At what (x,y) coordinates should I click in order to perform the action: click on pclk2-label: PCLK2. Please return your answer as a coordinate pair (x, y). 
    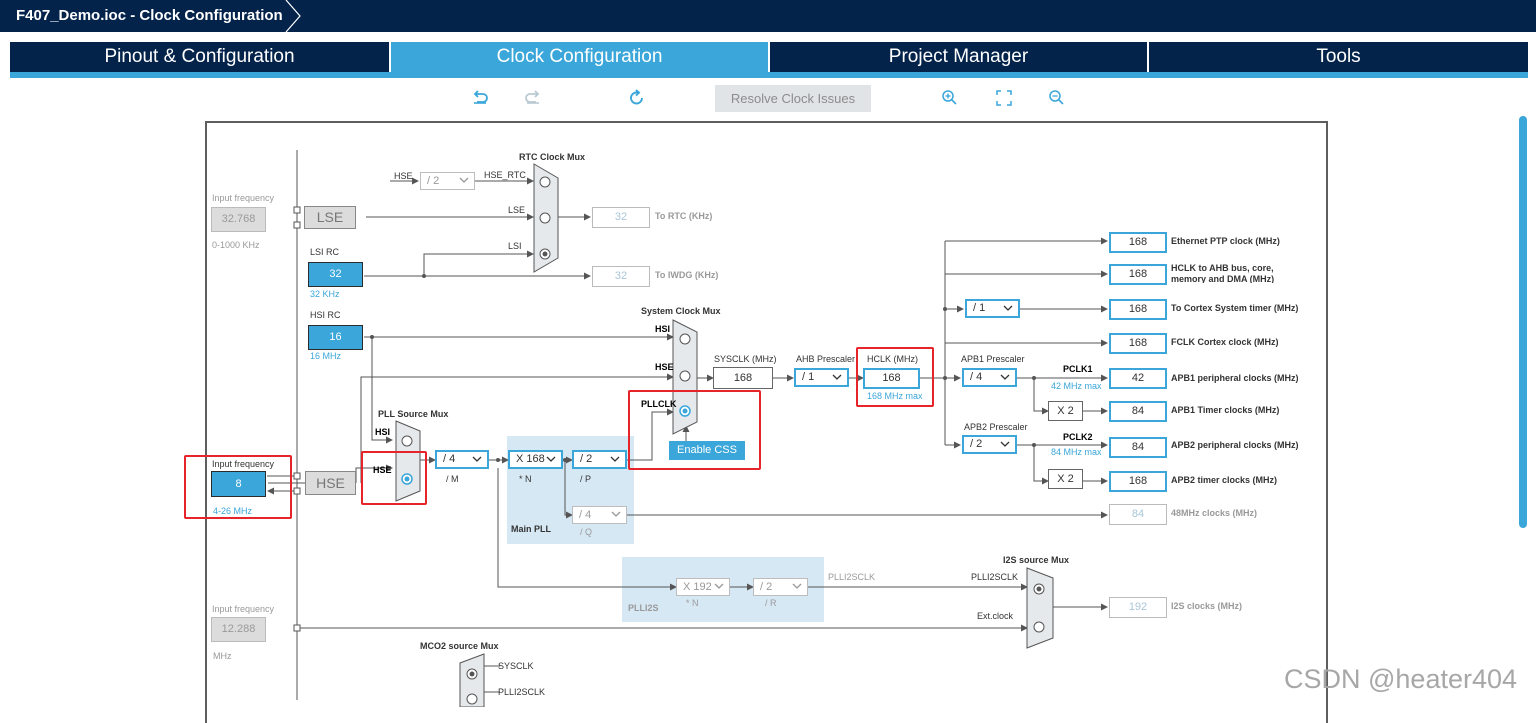
    Looking at the image, I should click on (1078, 437).